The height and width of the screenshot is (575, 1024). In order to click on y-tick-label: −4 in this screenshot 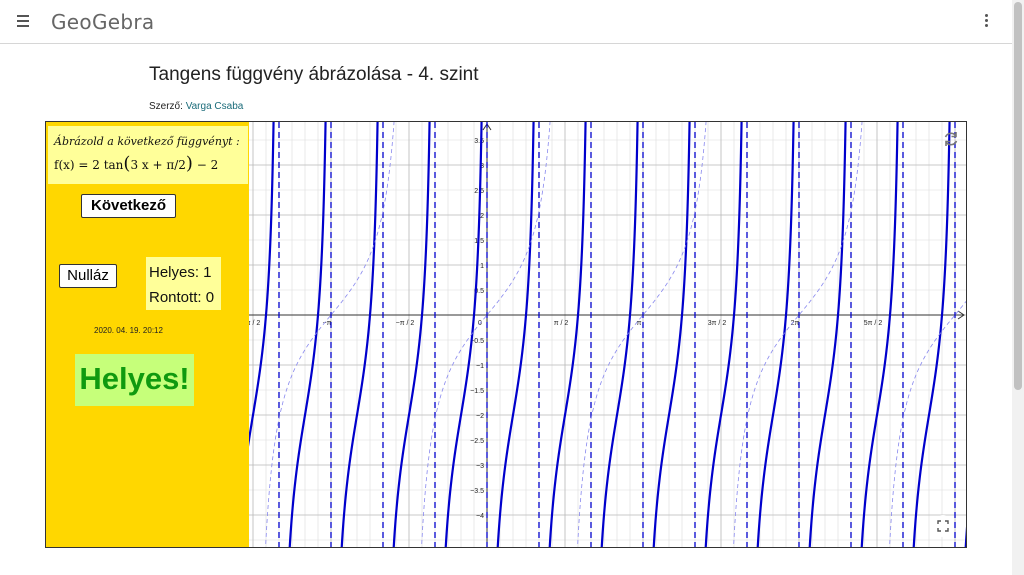, I will do `click(480, 516)`.